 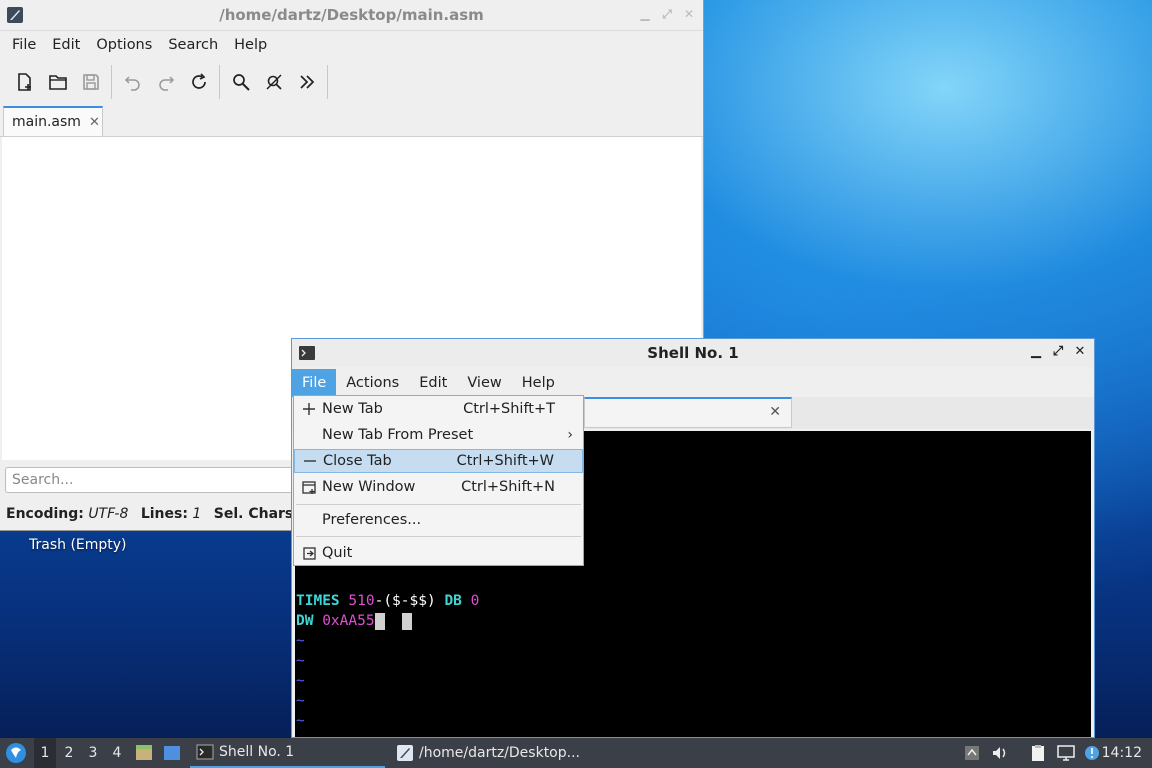 I want to click on featherpad-toolbar, so click(x=351, y=82).